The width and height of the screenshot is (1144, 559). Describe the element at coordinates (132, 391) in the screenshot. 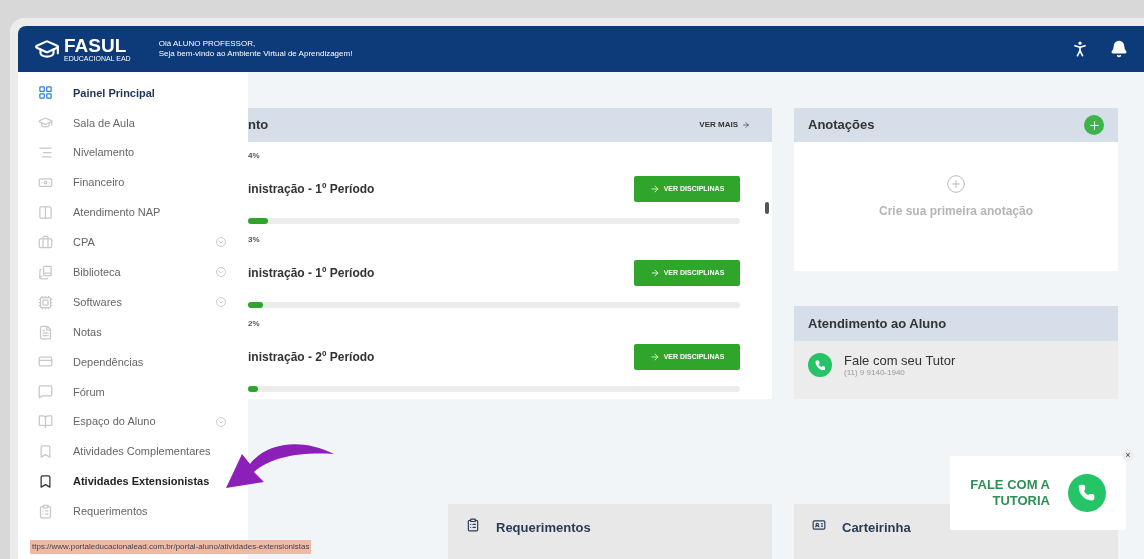

I see `menu-item: Fórum` at that location.